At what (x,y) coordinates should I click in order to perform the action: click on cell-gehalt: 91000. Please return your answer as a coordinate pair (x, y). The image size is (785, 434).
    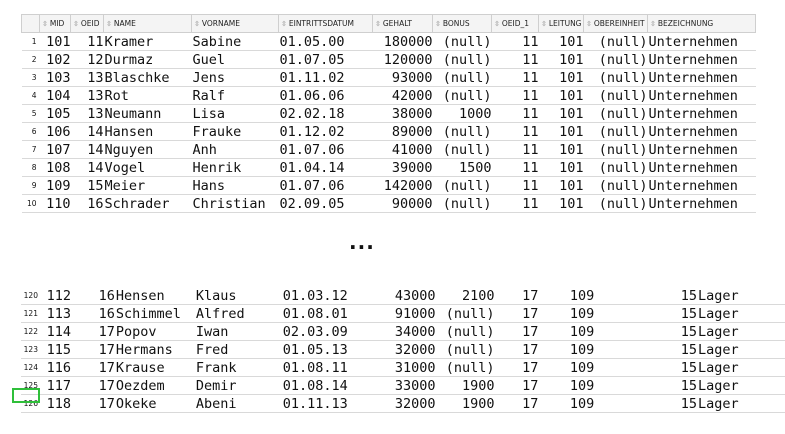
    Looking at the image, I should click on (405, 313).